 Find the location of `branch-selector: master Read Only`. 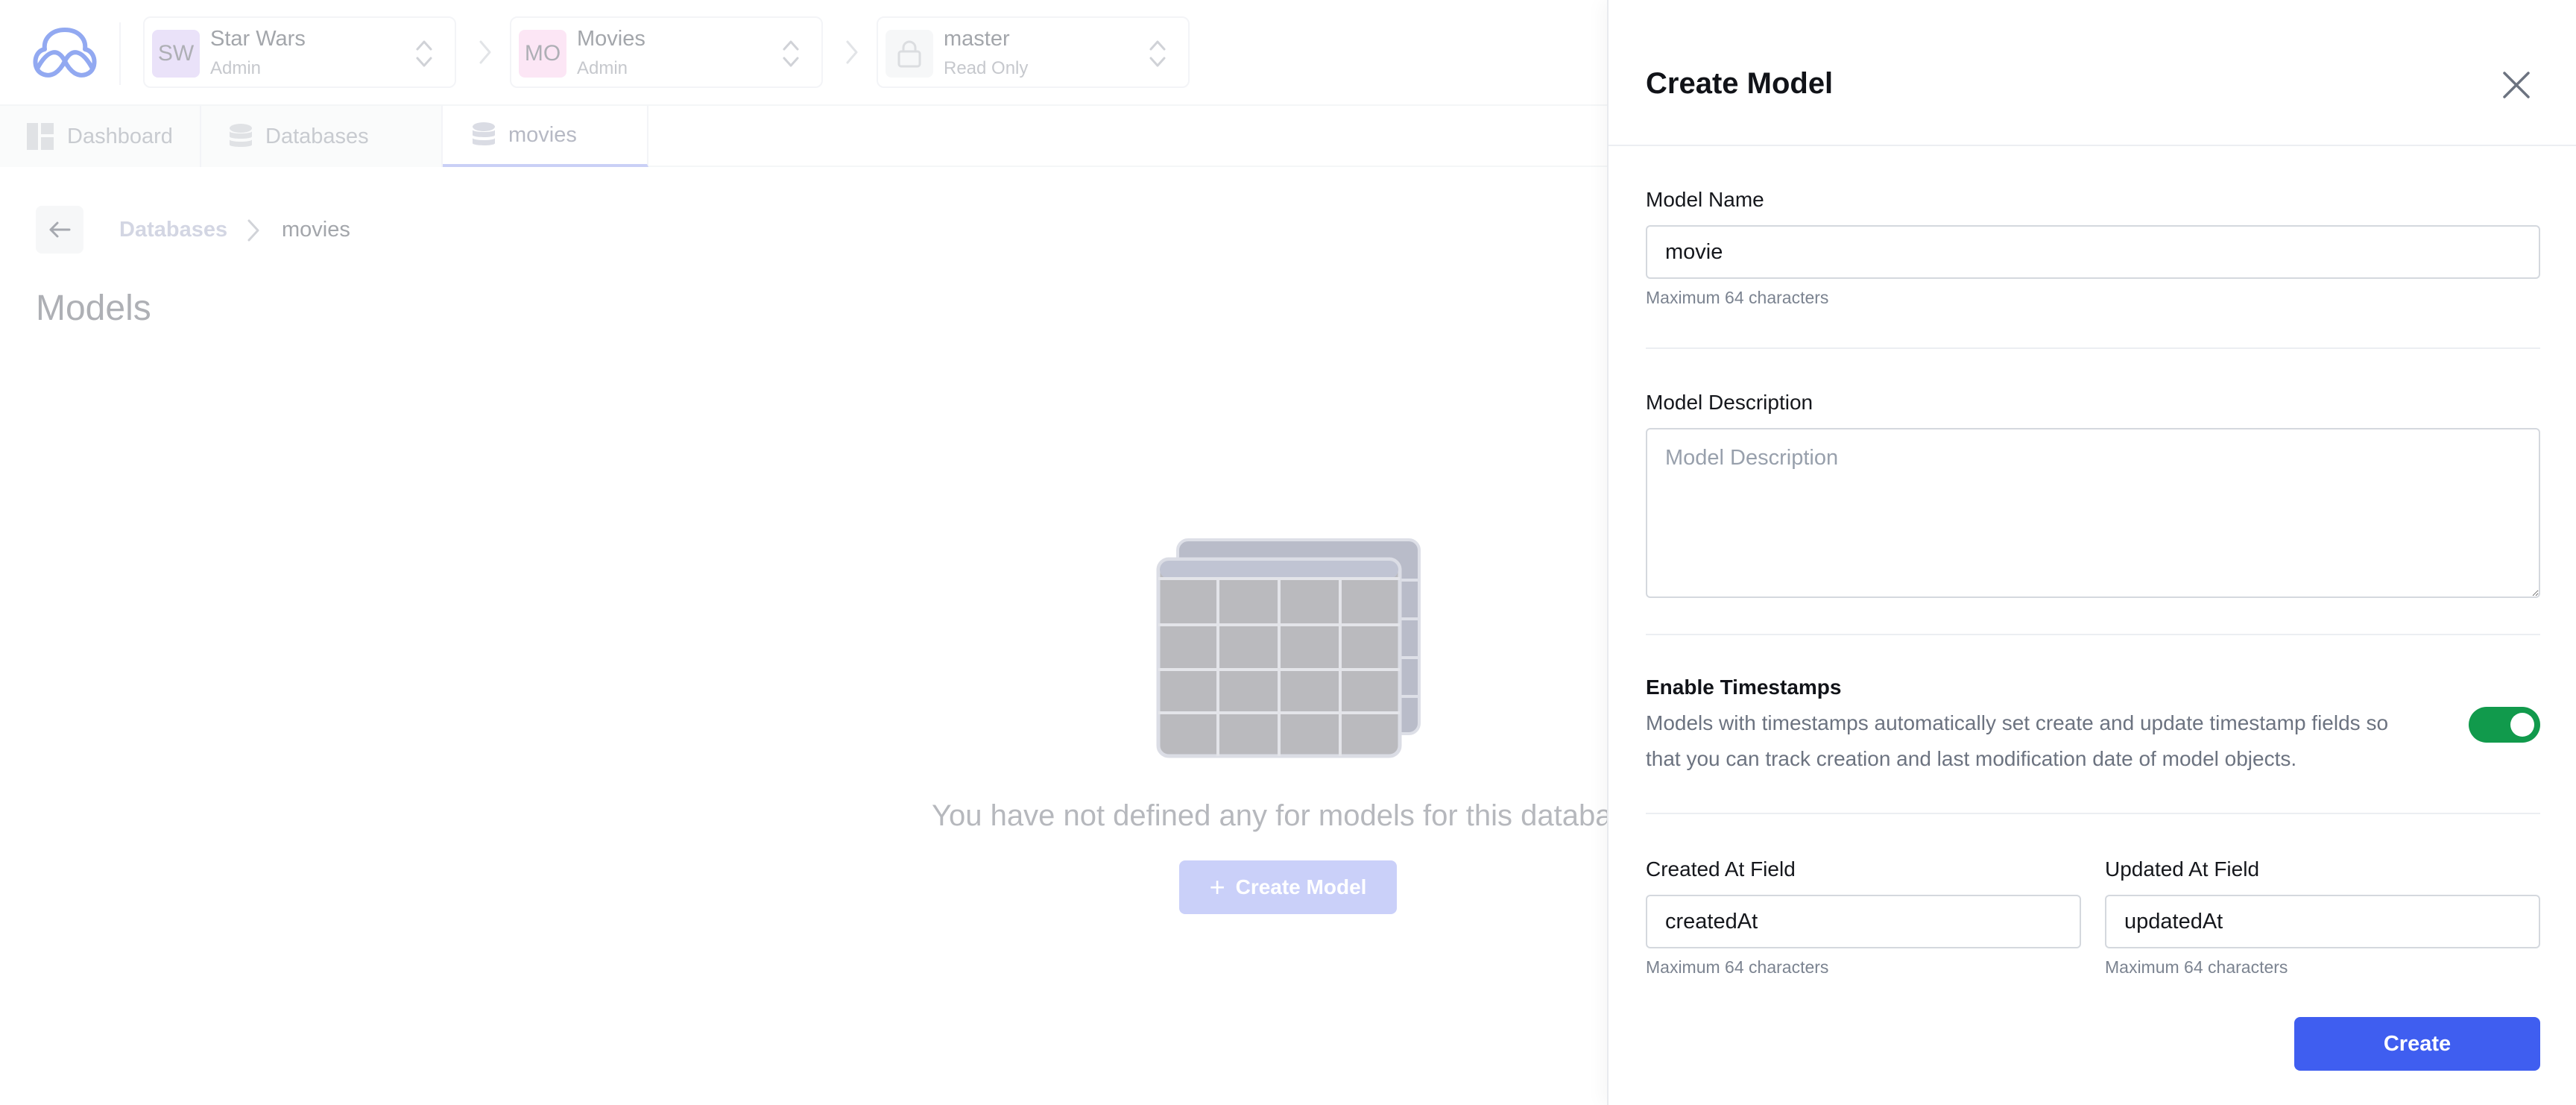

branch-selector: master Read Only is located at coordinates (1033, 52).